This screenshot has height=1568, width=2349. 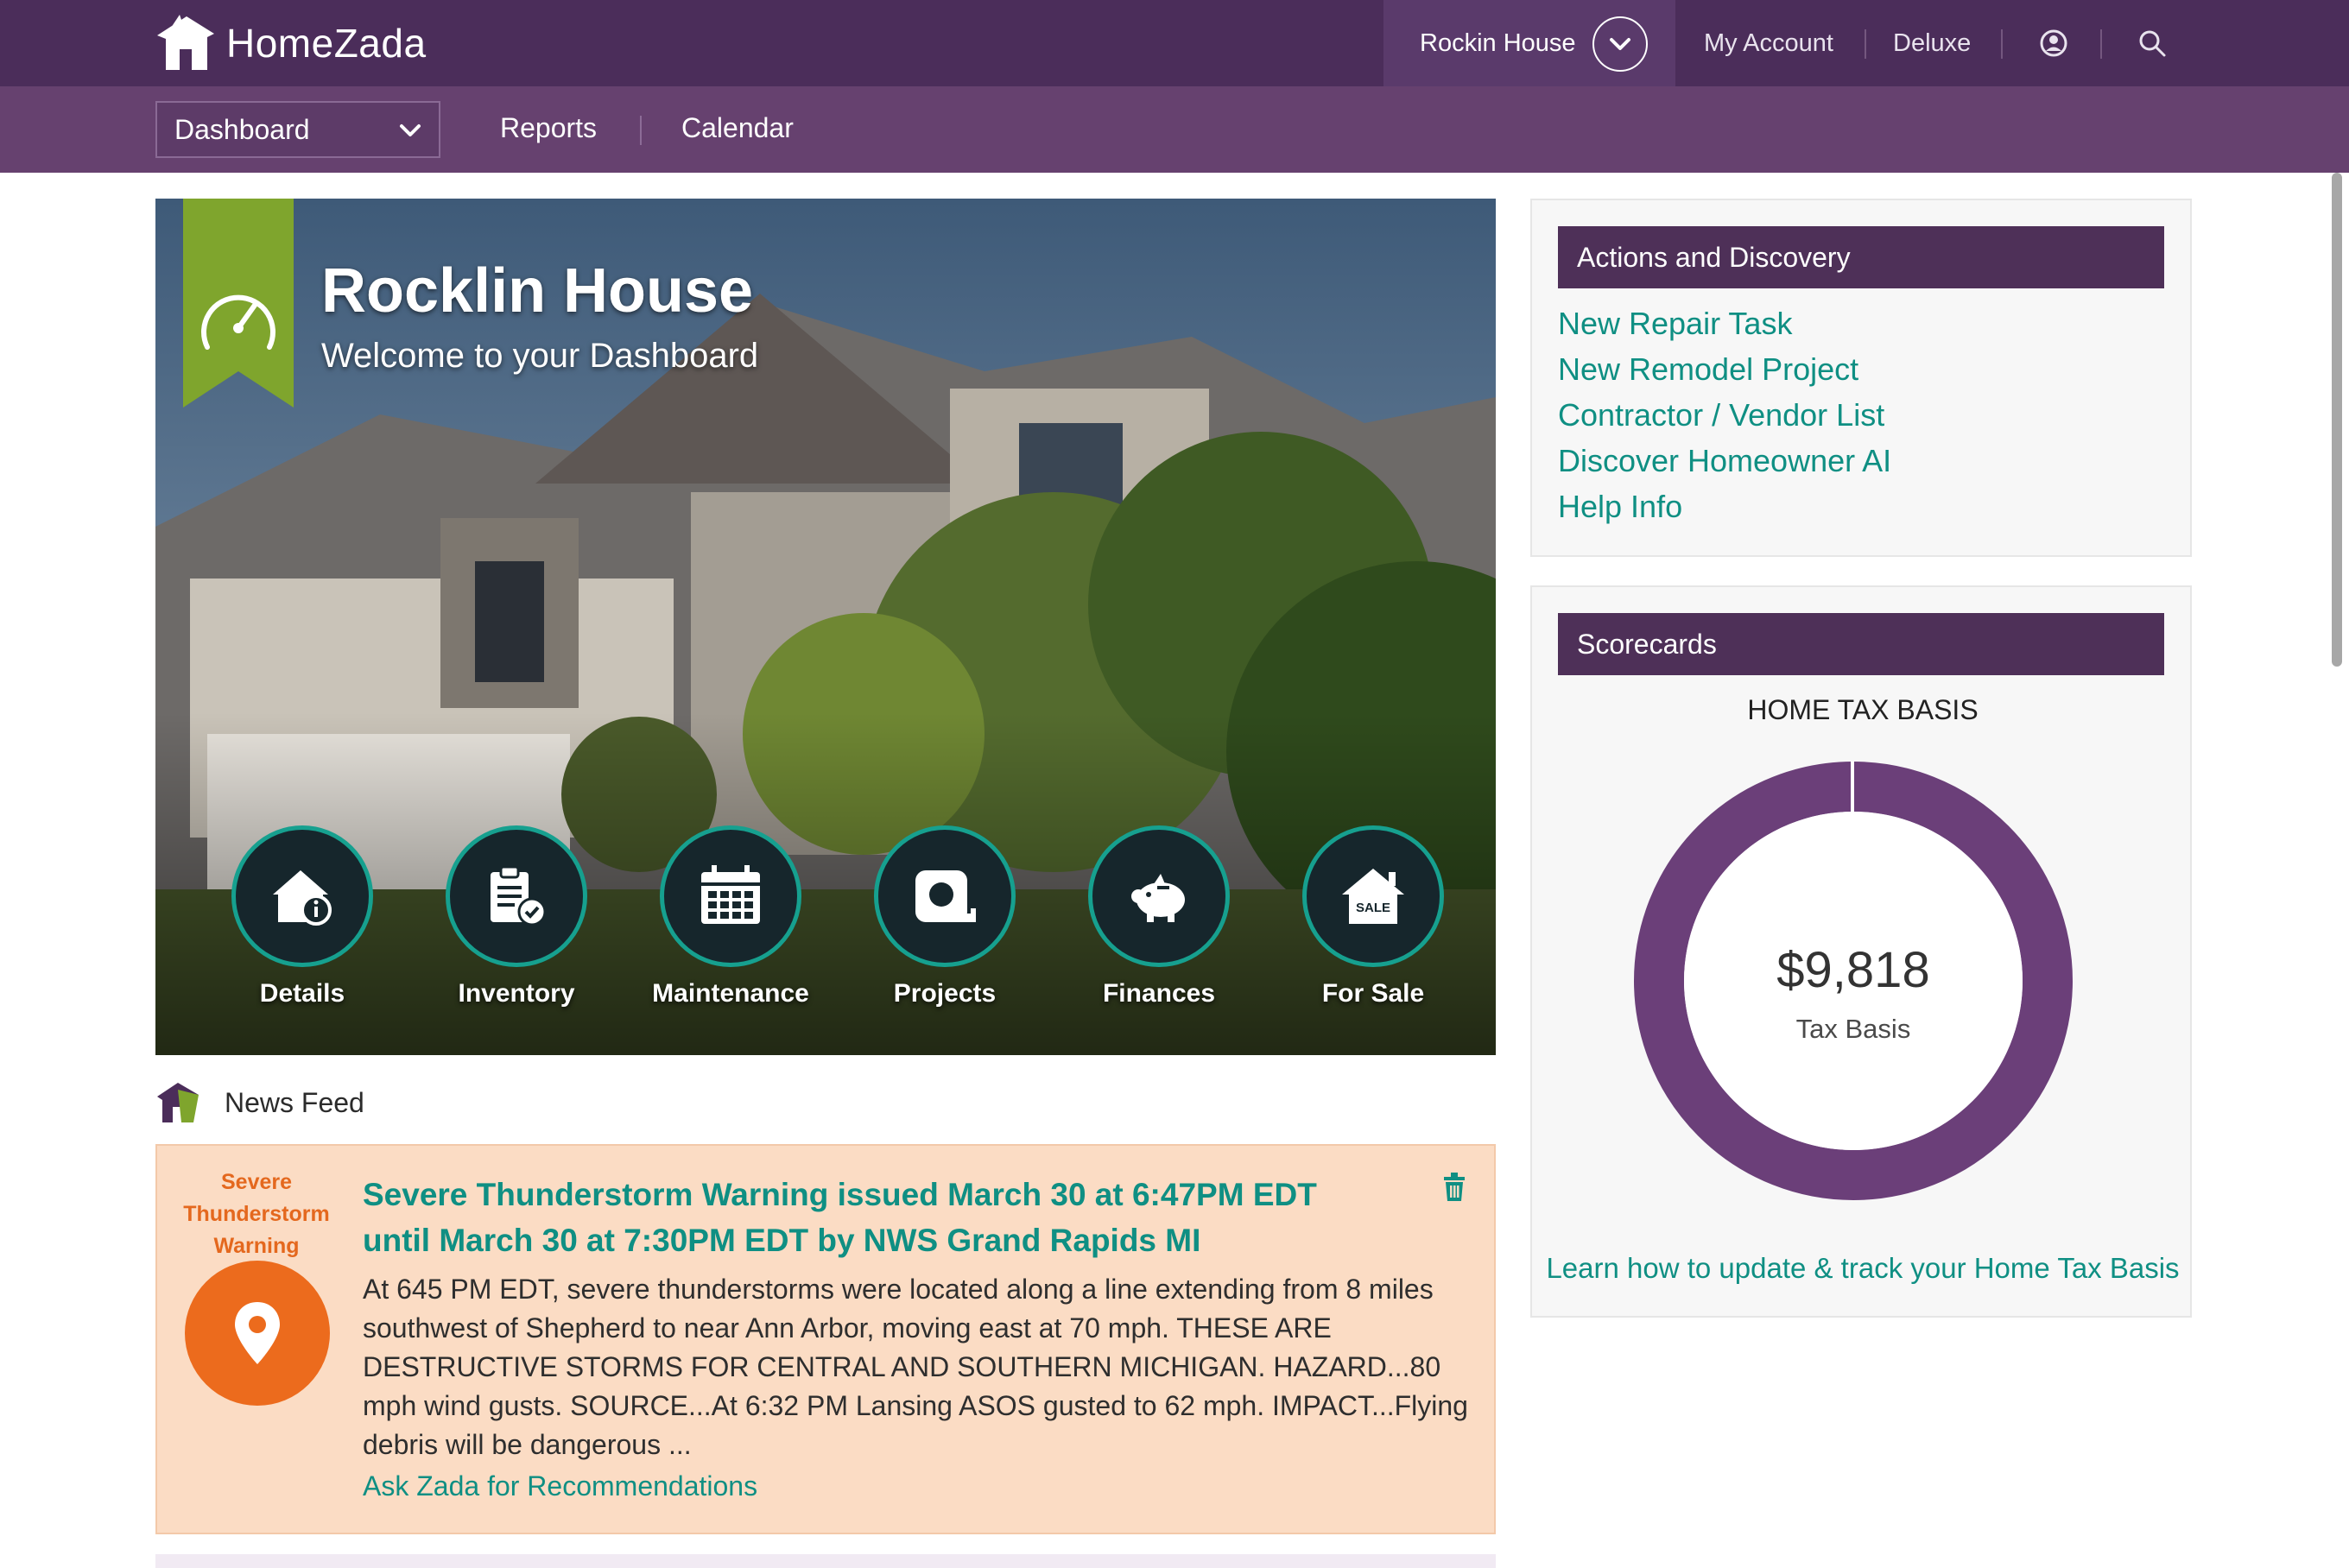 What do you see at coordinates (560, 1486) in the screenshot?
I see `ask-zada-link: Ask Zada for Recommendations` at bounding box center [560, 1486].